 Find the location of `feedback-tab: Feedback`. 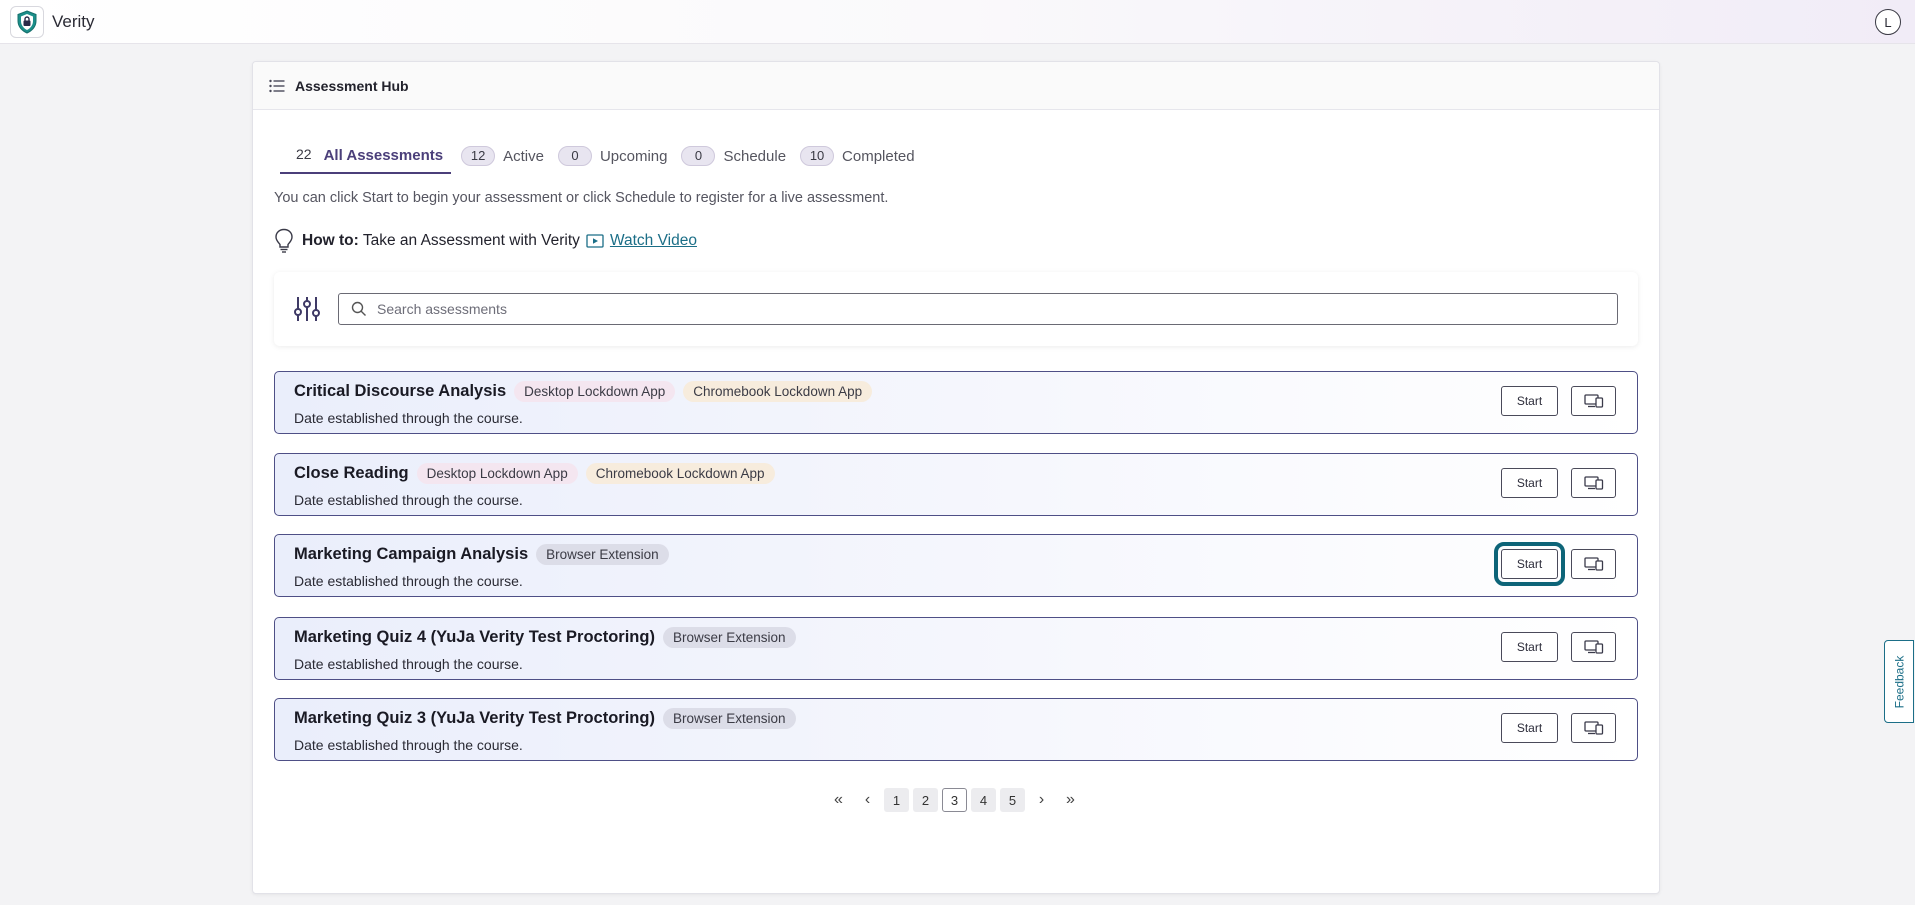

feedback-tab: Feedback is located at coordinates (1899, 681).